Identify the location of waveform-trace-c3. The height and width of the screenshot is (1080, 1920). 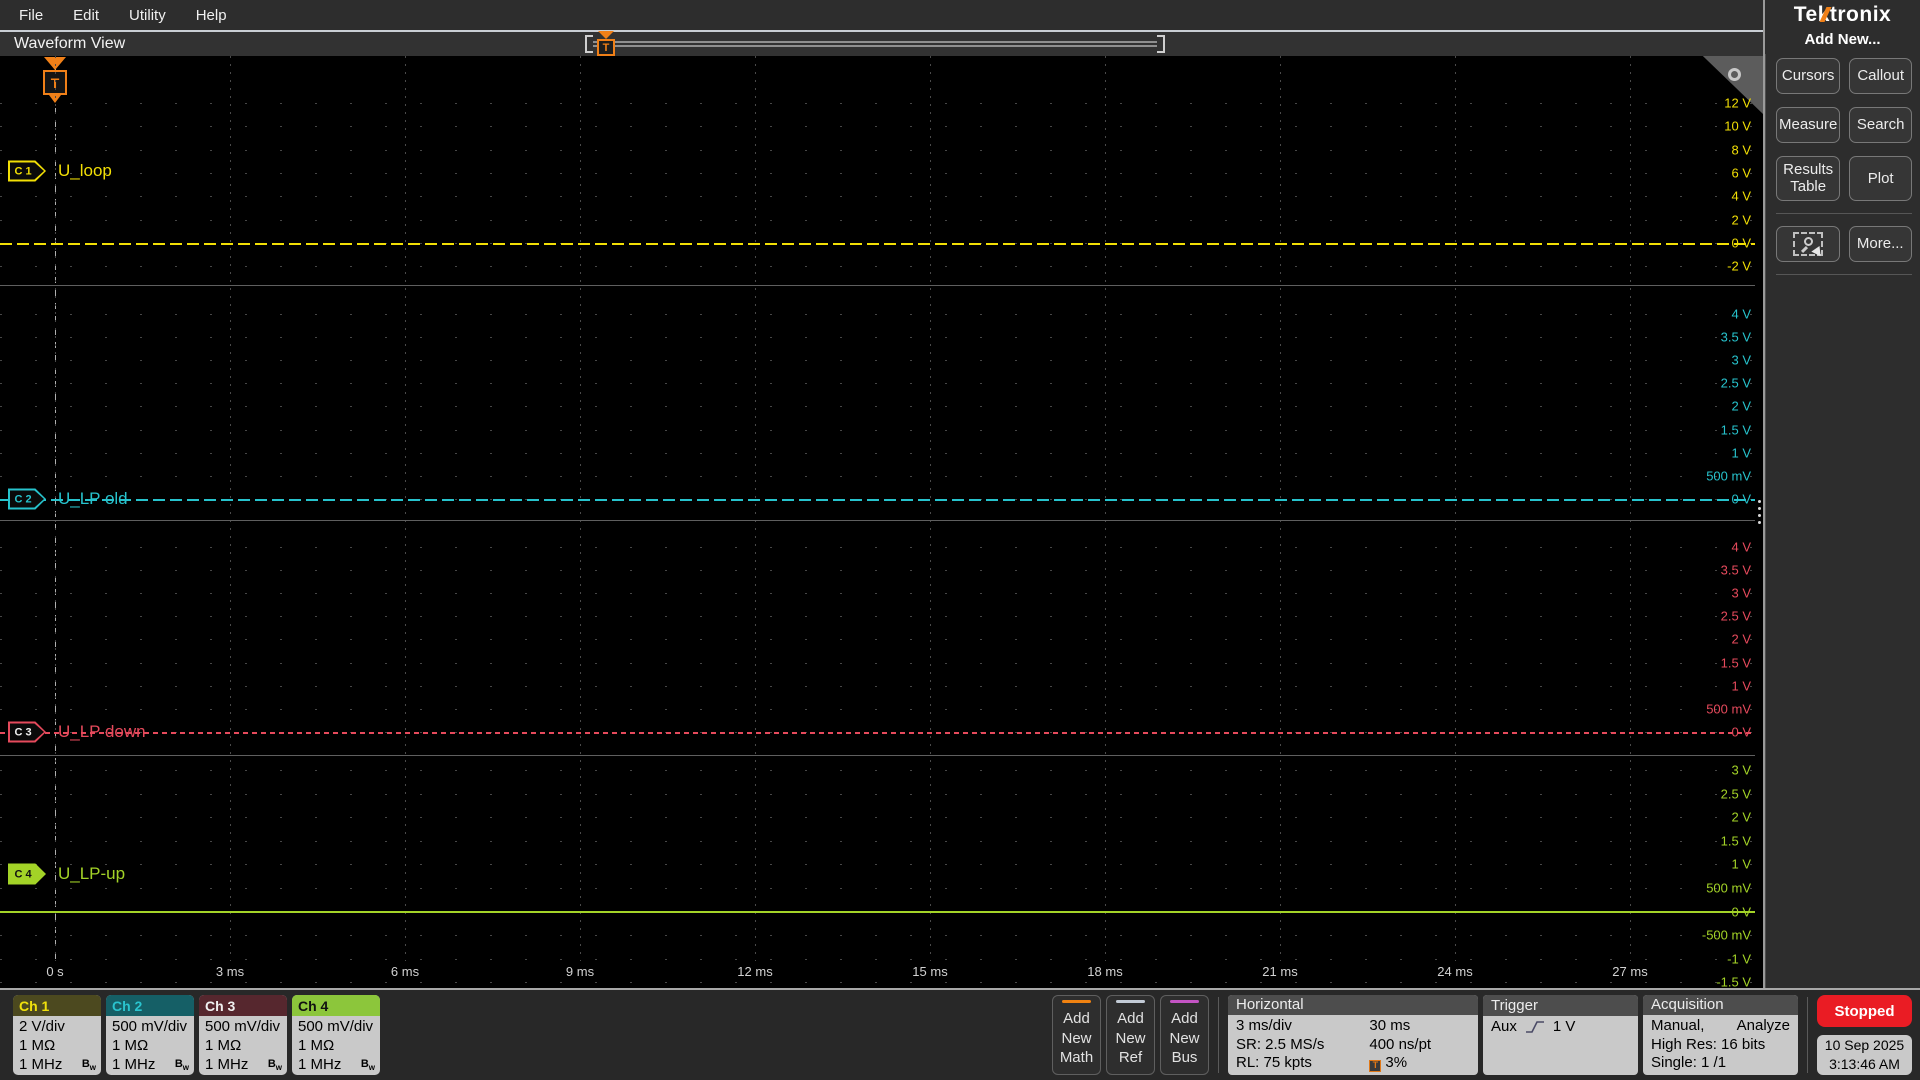
(877, 733).